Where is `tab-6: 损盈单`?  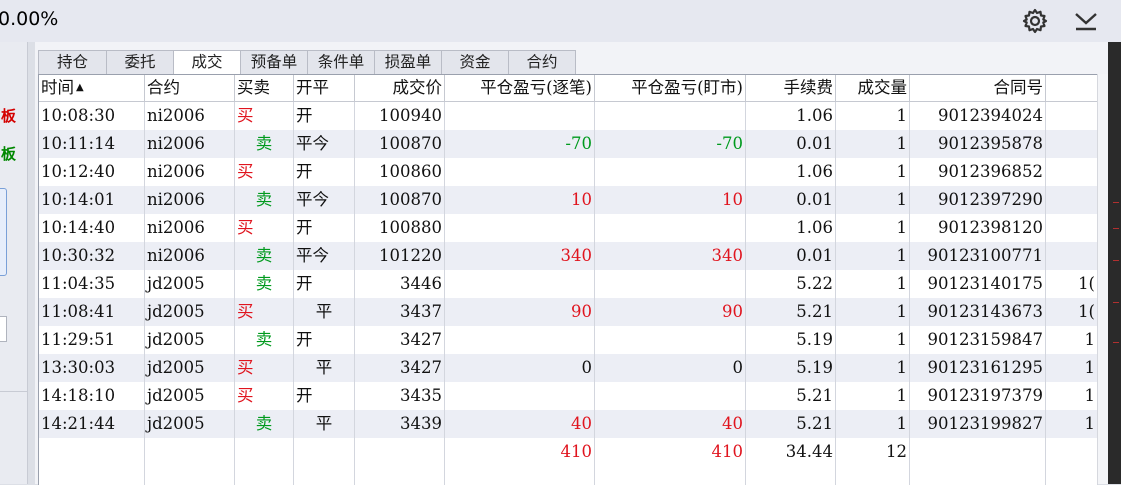 tab-6: 损盈单 is located at coordinates (408, 62).